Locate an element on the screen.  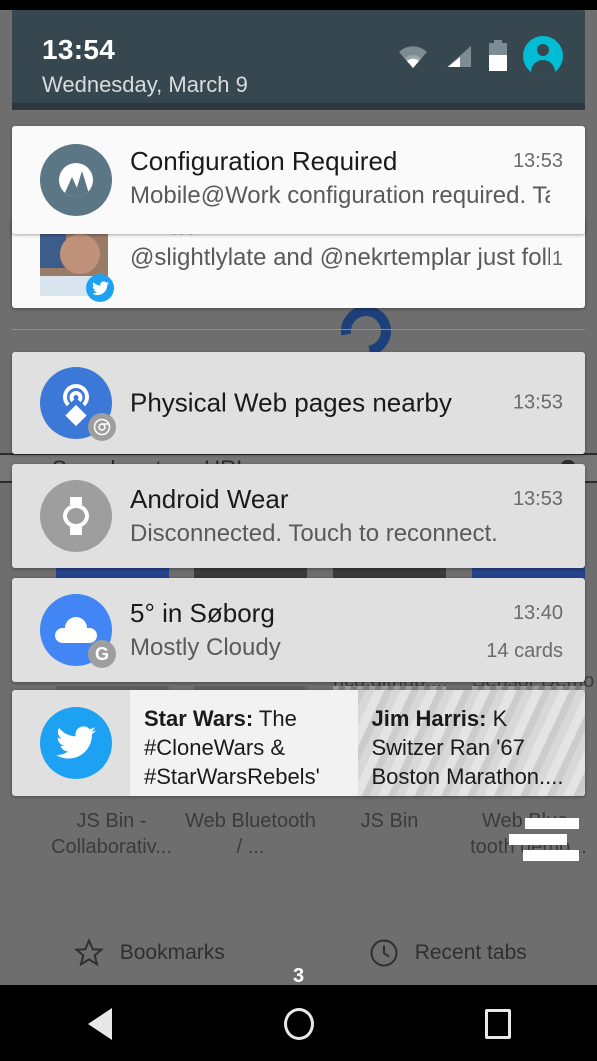
status-icons is located at coordinates (480, 56).